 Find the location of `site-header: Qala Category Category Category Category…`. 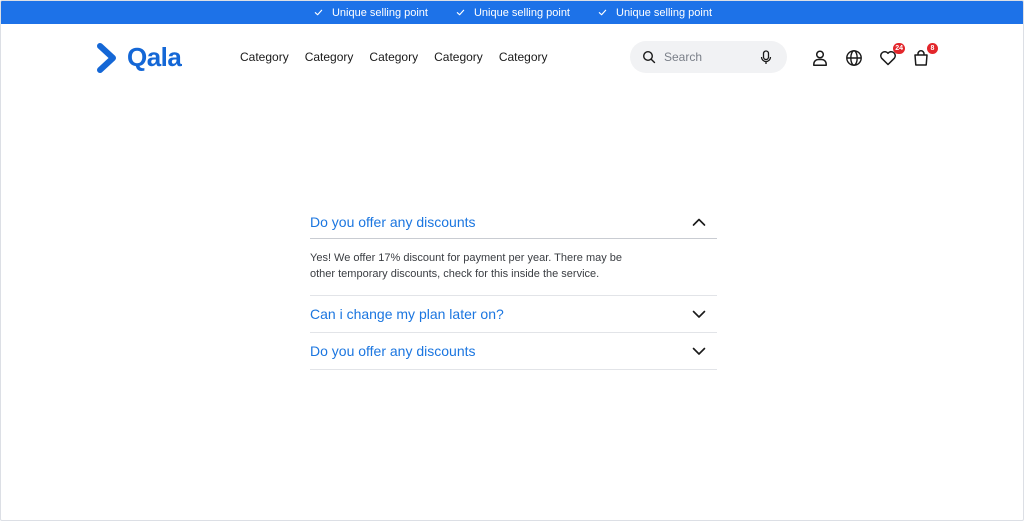

site-header: Qala Category Category Category Category… is located at coordinates (512, 57).